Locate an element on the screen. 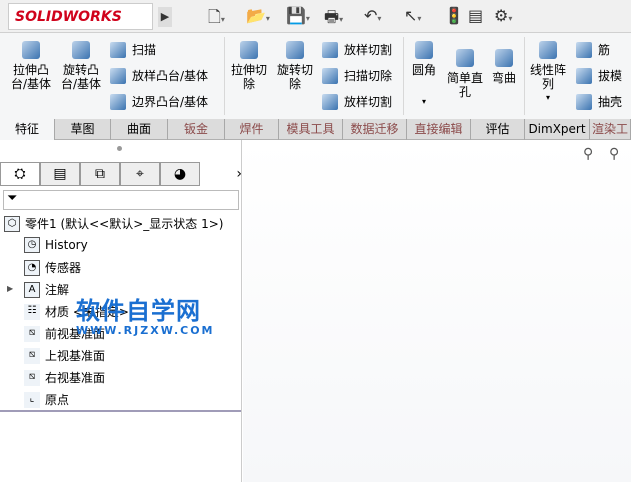  loft-cut-button: 放样切割 is located at coordinates (357, 49).